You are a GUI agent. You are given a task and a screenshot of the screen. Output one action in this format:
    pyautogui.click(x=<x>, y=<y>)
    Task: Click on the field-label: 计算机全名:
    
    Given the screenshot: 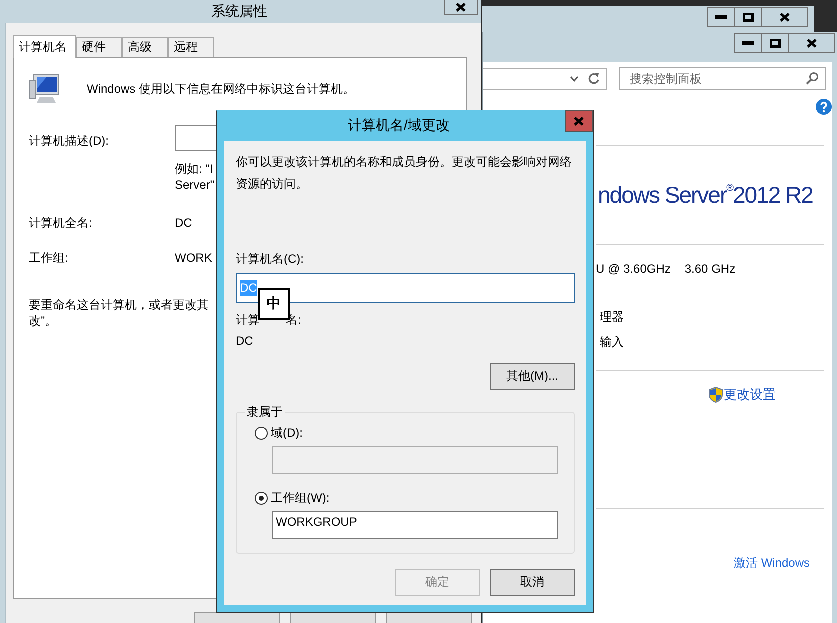 What is the action you would take?
    pyautogui.click(x=60, y=223)
    